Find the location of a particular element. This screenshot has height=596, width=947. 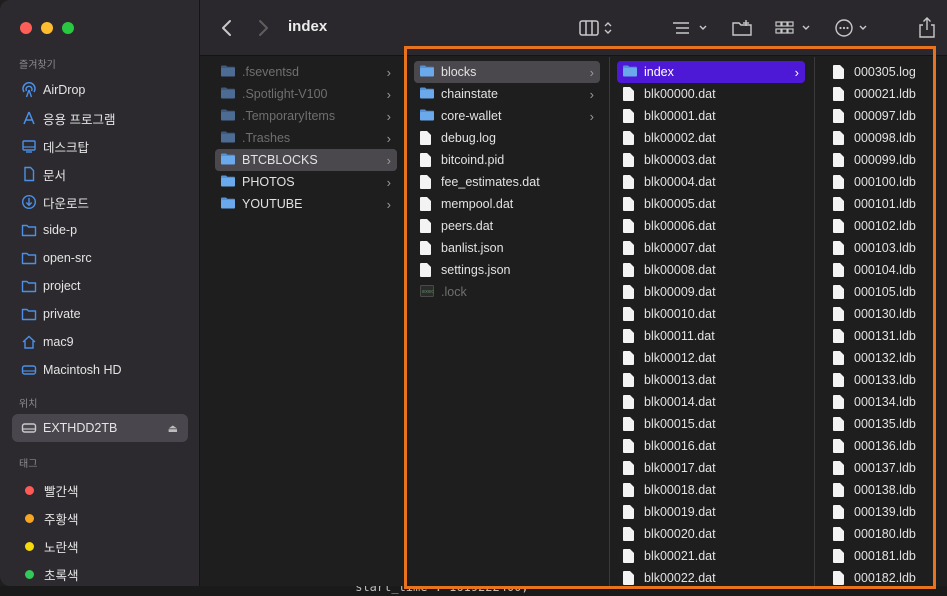

file-row: 000105.ldb is located at coordinates (887, 292).